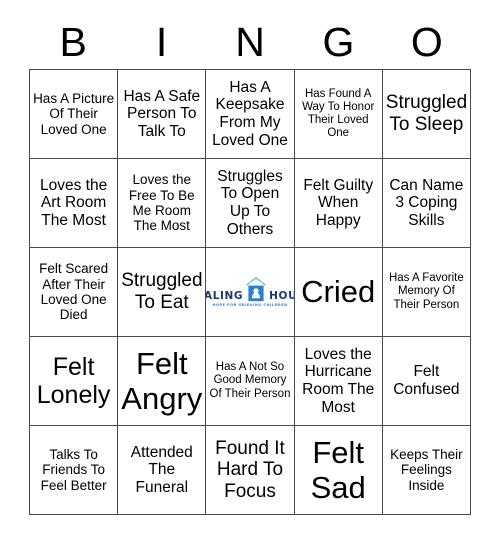 The width and height of the screenshot is (500, 544). I want to click on bingo-cell-label: Loves the Art Room The Most, so click(73, 202).